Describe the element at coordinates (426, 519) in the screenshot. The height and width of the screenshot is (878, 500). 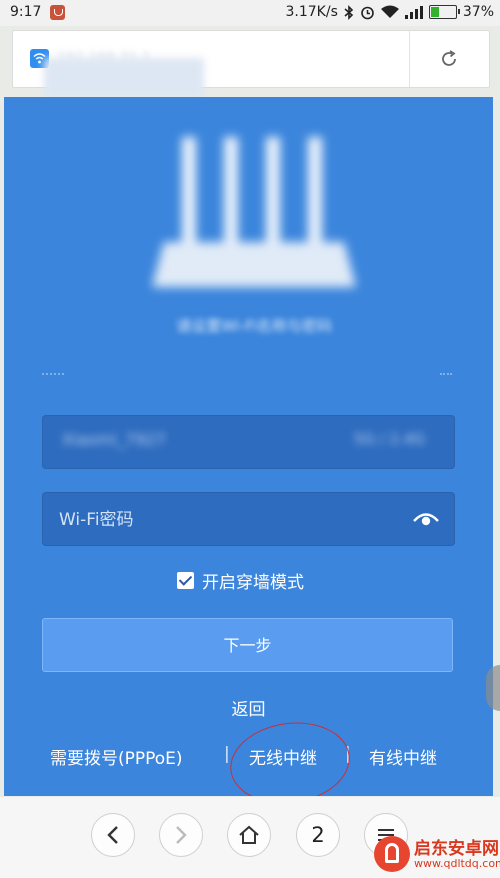
I see `eye-icon` at that location.